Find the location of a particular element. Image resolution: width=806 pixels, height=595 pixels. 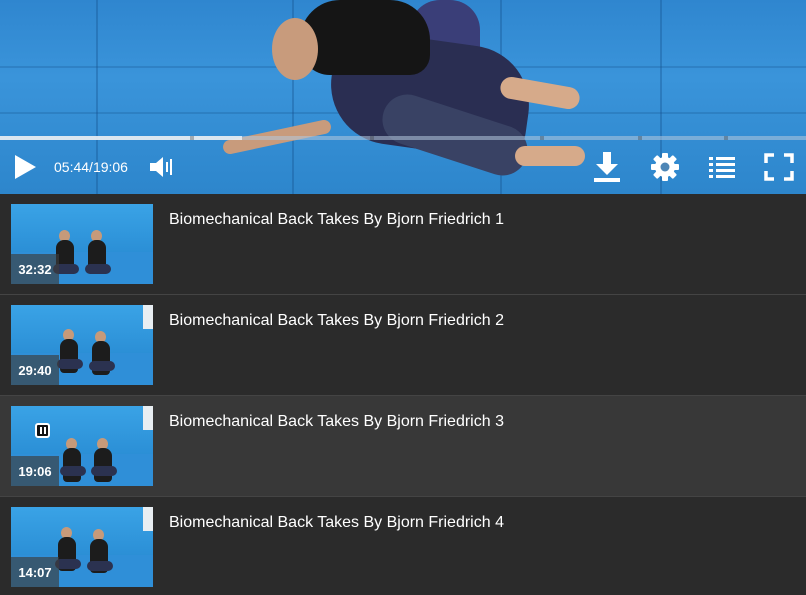

fullscreen-icon is located at coordinates (779, 167).